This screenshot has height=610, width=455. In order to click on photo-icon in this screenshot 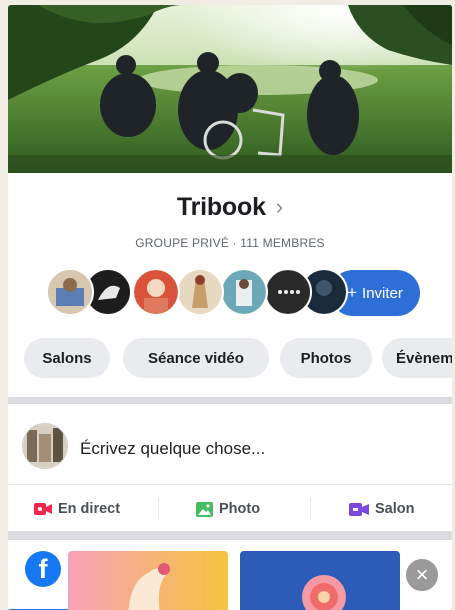, I will do `click(204, 509)`.